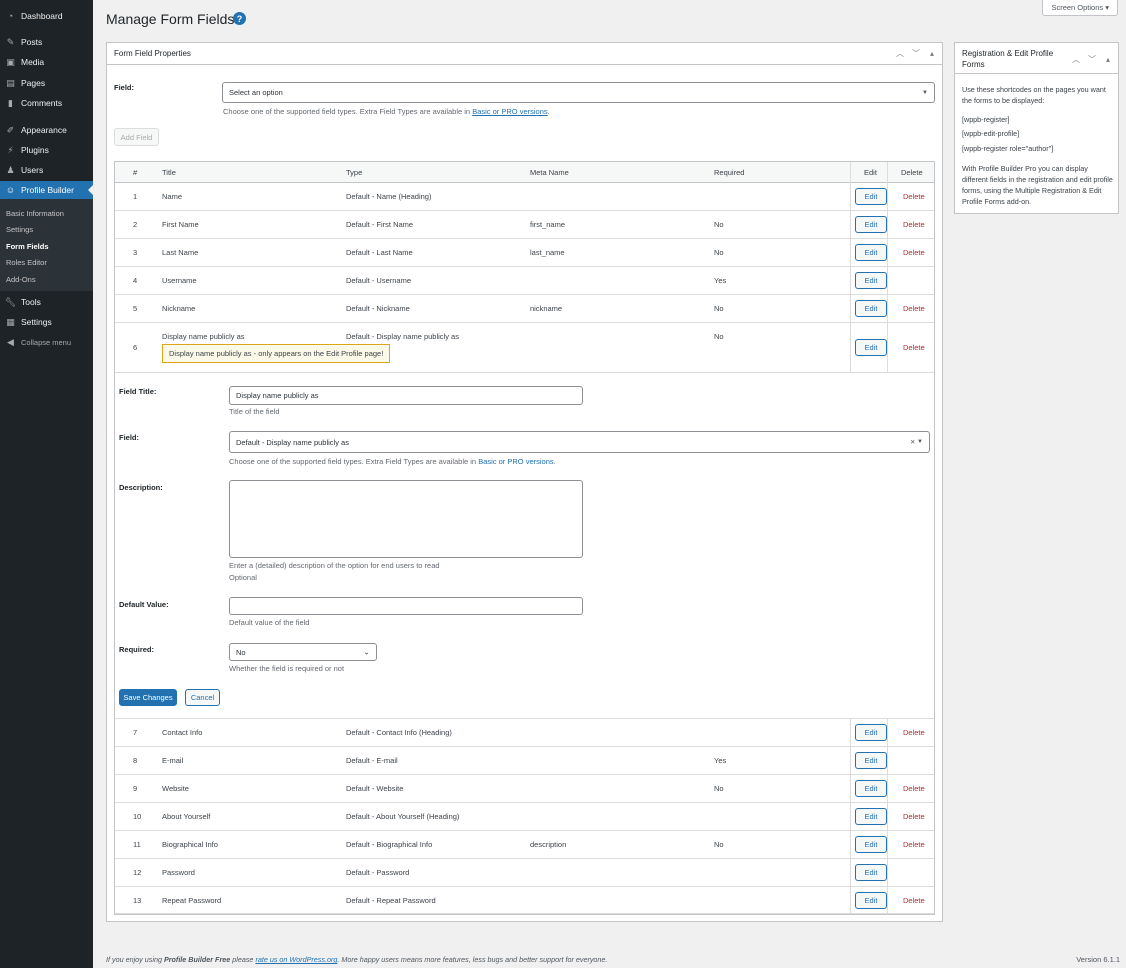 The image size is (1126, 968). Describe the element at coordinates (46, 322) in the screenshot. I see `sidebar-item-settings: ▦ Settings` at that location.